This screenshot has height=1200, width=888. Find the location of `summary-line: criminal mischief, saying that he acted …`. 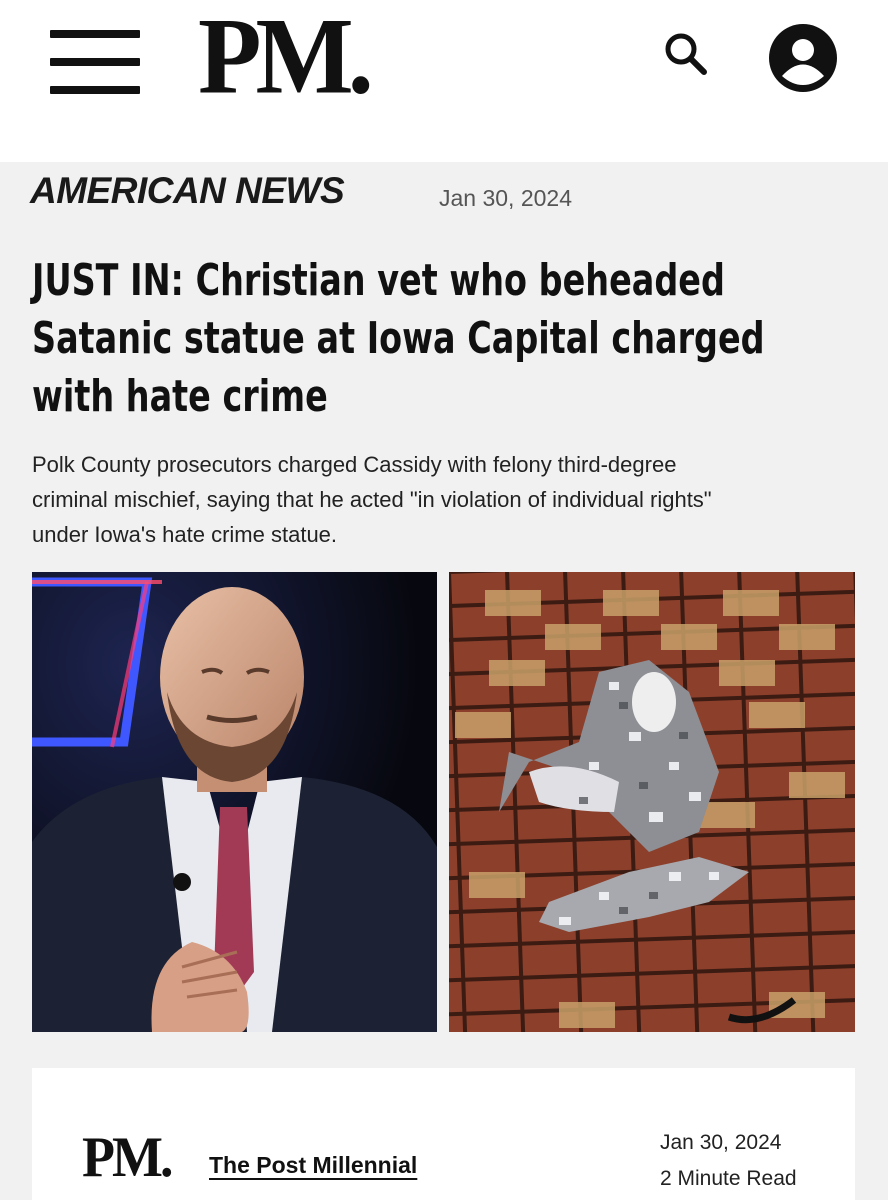

summary-line: criminal mischief, saying that he acted … is located at coordinates (372, 499).